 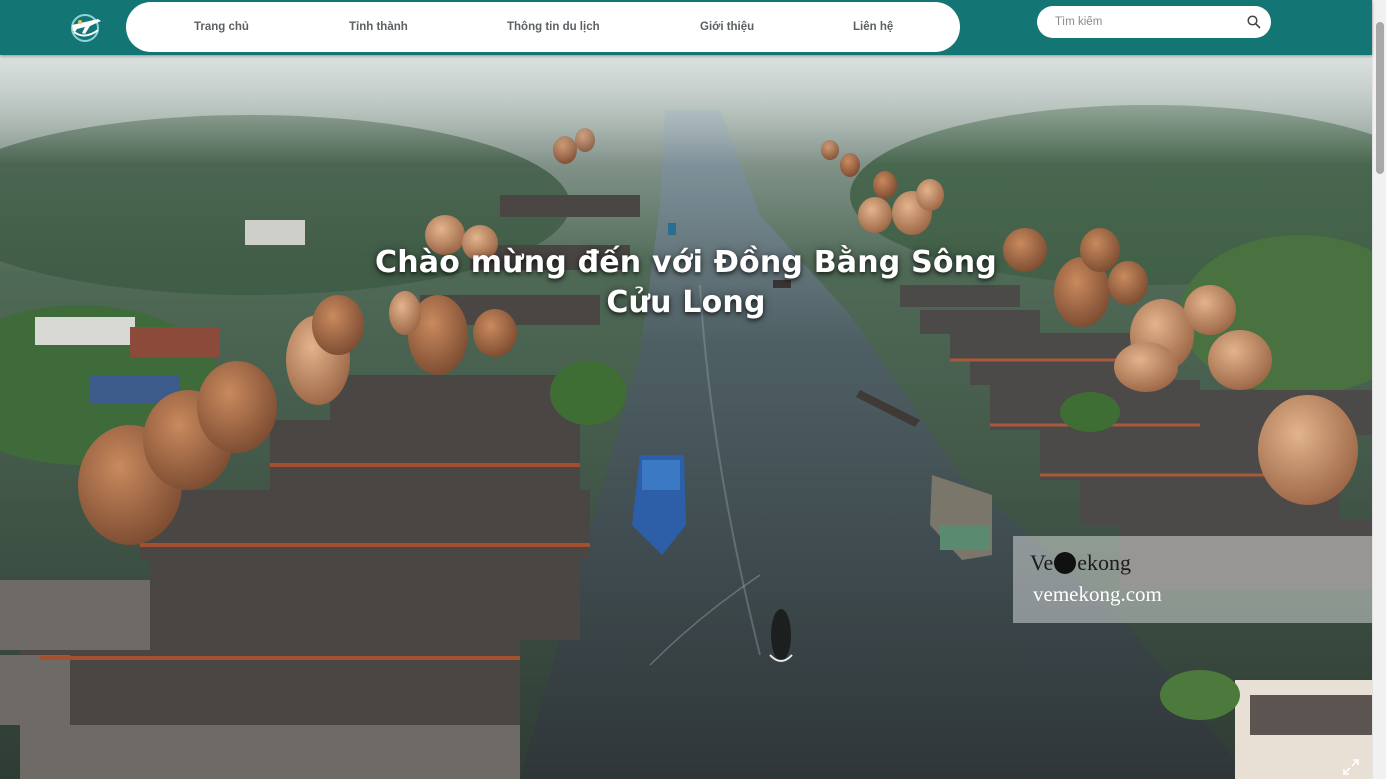 I want to click on scrollbar-thumb, so click(x=1380, y=98).